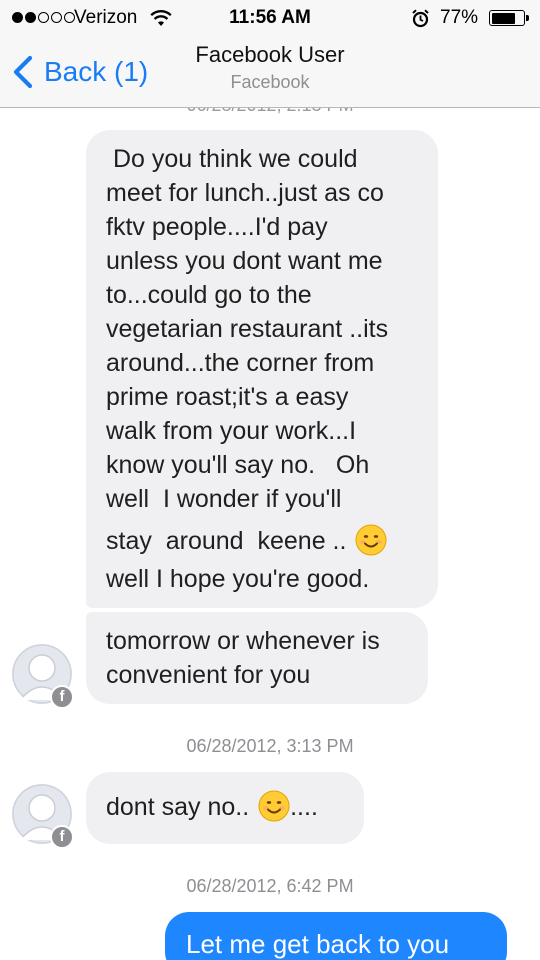 This screenshot has height=960, width=540. What do you see at coordinates (270, 112) in the screenshot?
I see `timestamp-partially-hidden: 06/28/2012, 2:13 PM` at bounding box center [270, 112].